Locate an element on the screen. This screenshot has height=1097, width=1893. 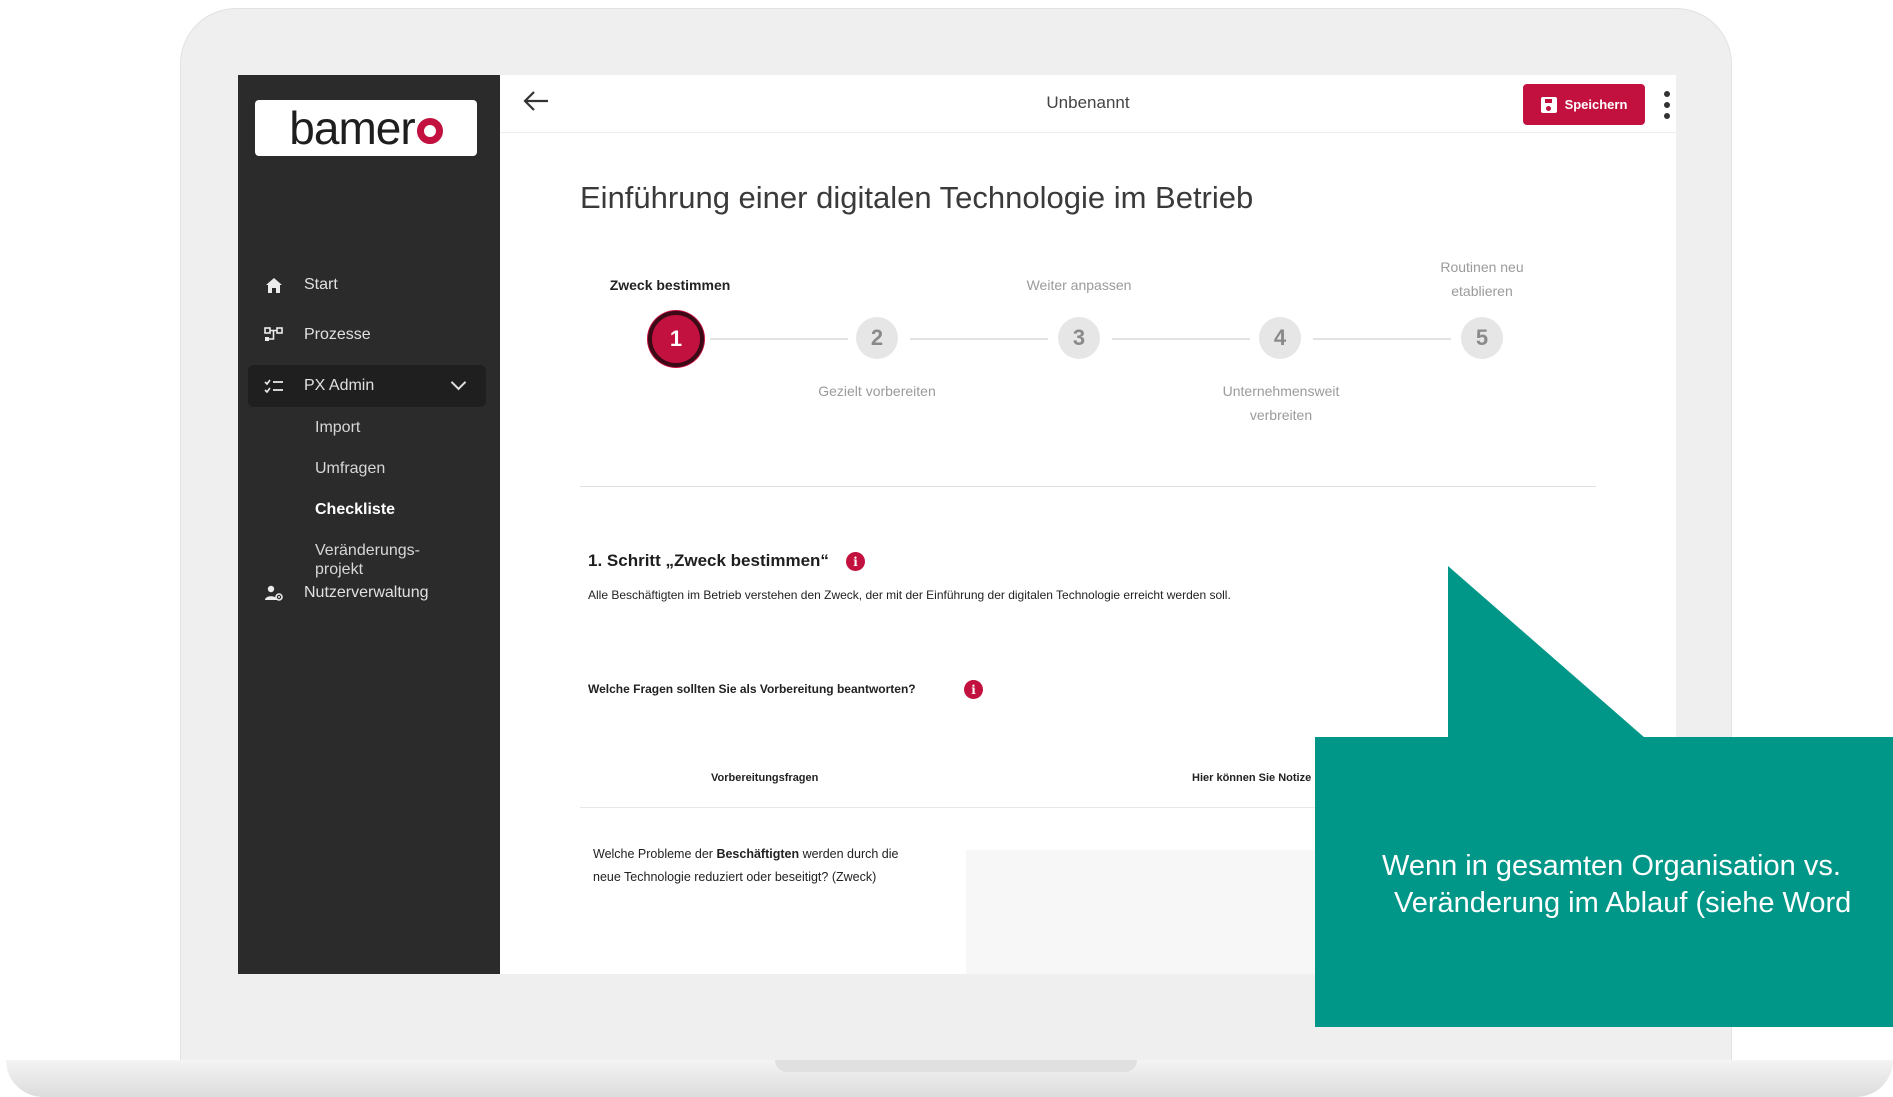
checklist-icon is located at coordinates (274, 386).